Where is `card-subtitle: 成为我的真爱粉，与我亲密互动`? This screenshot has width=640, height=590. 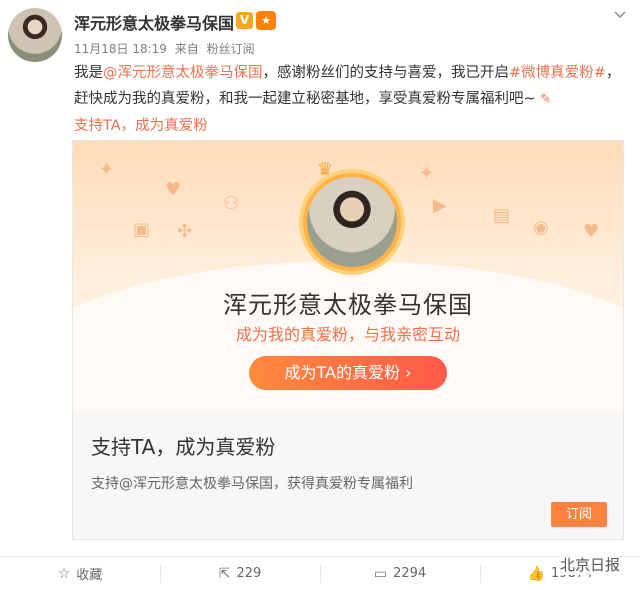 card-subtitle: 成为我的真爱粉，与我亲密互动 is located at coordinates (347, 334).